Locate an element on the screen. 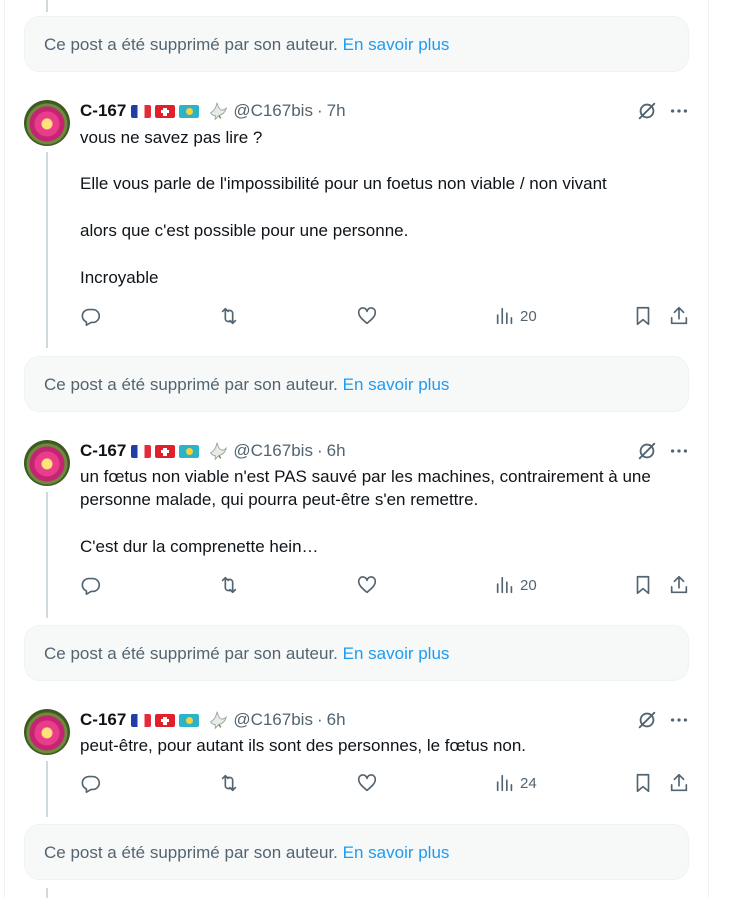  column-border-right is located at coordinates (708, 449).